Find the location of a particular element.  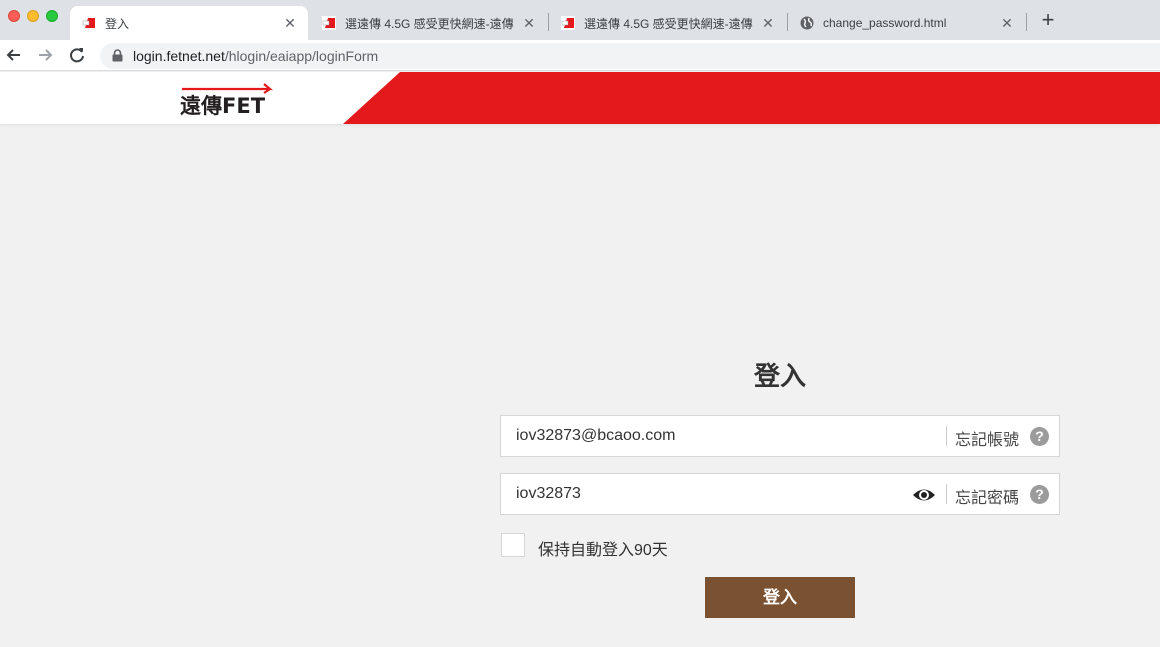

fet-logo: 遠傳FET is located at coordinates (230, 98).